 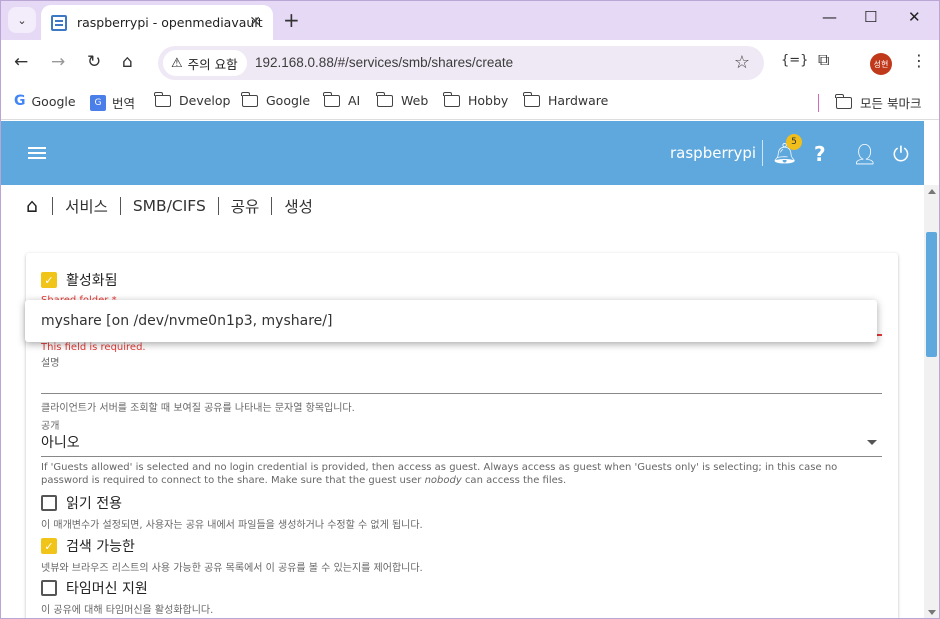 I want to click on security-label: 주의 요함, so click(x=212, y=64).